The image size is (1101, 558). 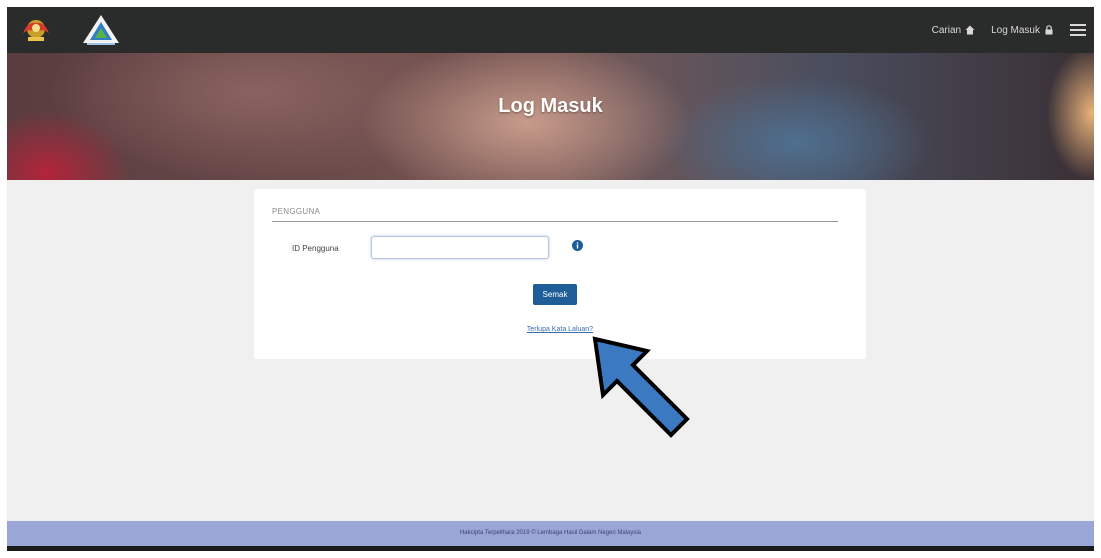 I want to click on nav-links: Carian Log Masuk, so click(x=1009, y=30).